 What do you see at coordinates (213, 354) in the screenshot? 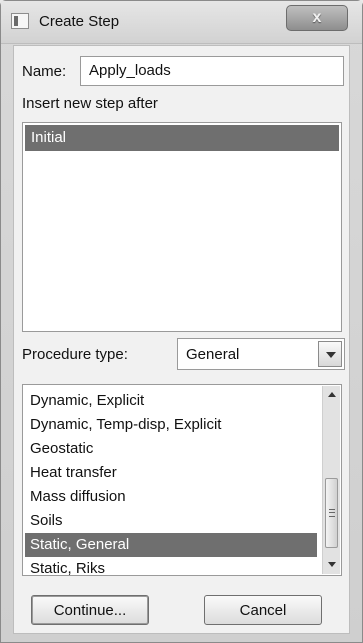
I see `procedure-type-value: General` at bounding box center [213, 354].